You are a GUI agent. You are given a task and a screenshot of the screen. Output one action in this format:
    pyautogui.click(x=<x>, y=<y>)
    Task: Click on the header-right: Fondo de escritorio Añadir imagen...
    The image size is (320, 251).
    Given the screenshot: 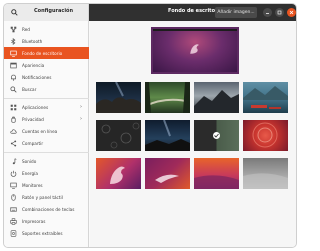 What is the action you would take?
    pyautogui.click(x=192, y=12)
    